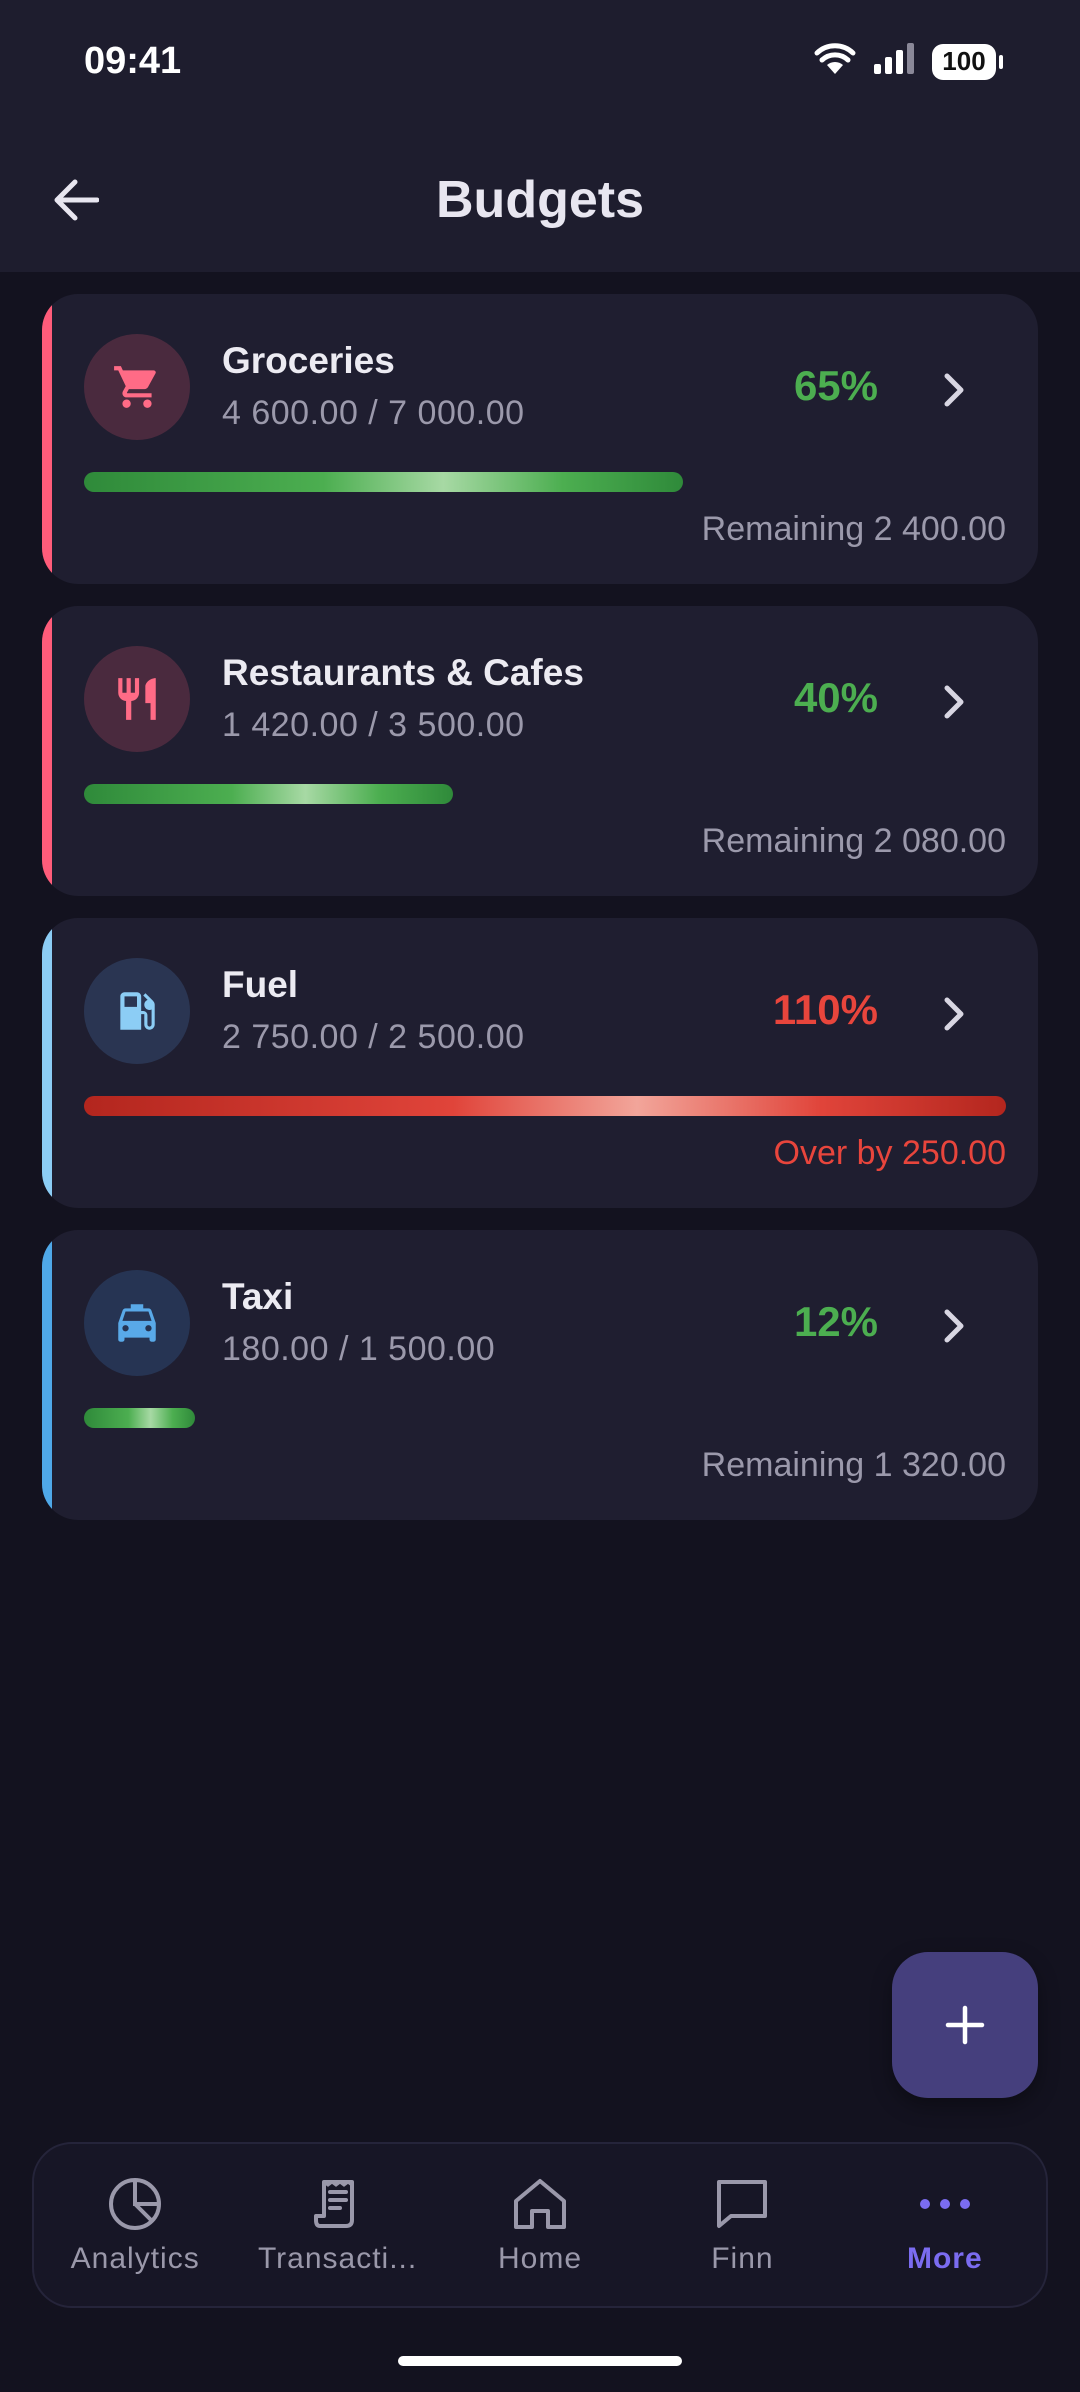  I want to click on spent-of-limit: 2 750.00 / 2 500.00, so click(373, 1037).